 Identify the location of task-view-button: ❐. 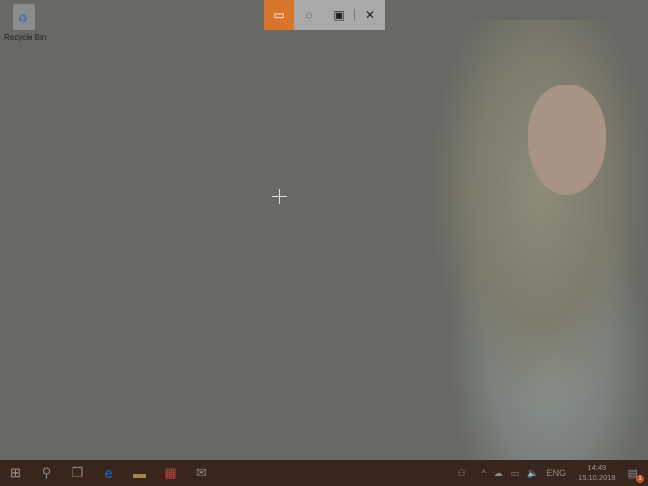
(77, 473).